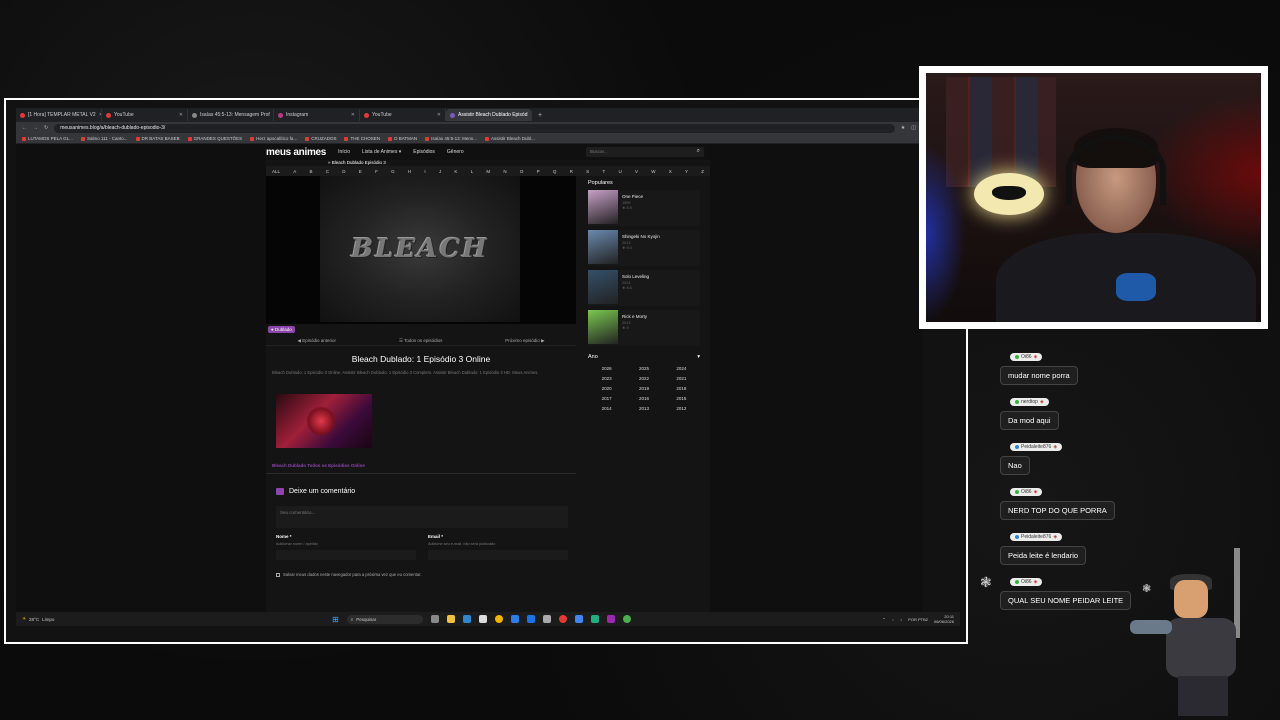 This screenshot has width=1280, height=720. What do you see at coordinates (606, 378) in the screenshot?
I see `year-option: 2023` at bounding box center [606, 378].